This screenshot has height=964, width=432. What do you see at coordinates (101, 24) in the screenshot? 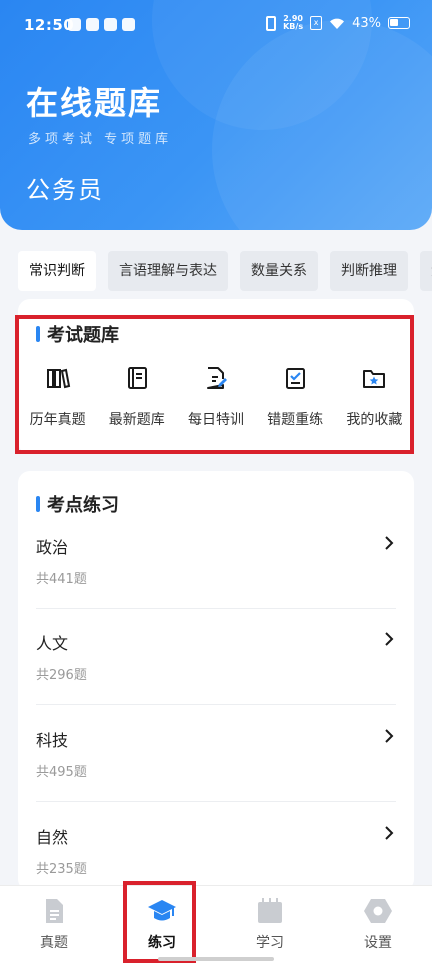
I see `notification-icons` at bounding box center [101, 24].